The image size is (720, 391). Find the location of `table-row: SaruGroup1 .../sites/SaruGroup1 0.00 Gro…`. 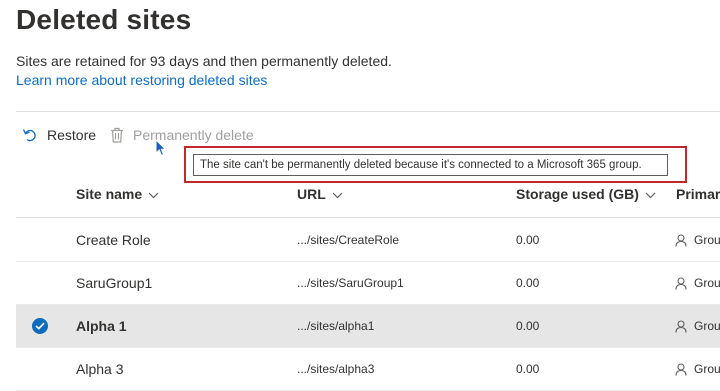

table-row: SaruGroup1 .../sites/SaruGroup1 0.00 Gro… is located at coordinates (368, 283).